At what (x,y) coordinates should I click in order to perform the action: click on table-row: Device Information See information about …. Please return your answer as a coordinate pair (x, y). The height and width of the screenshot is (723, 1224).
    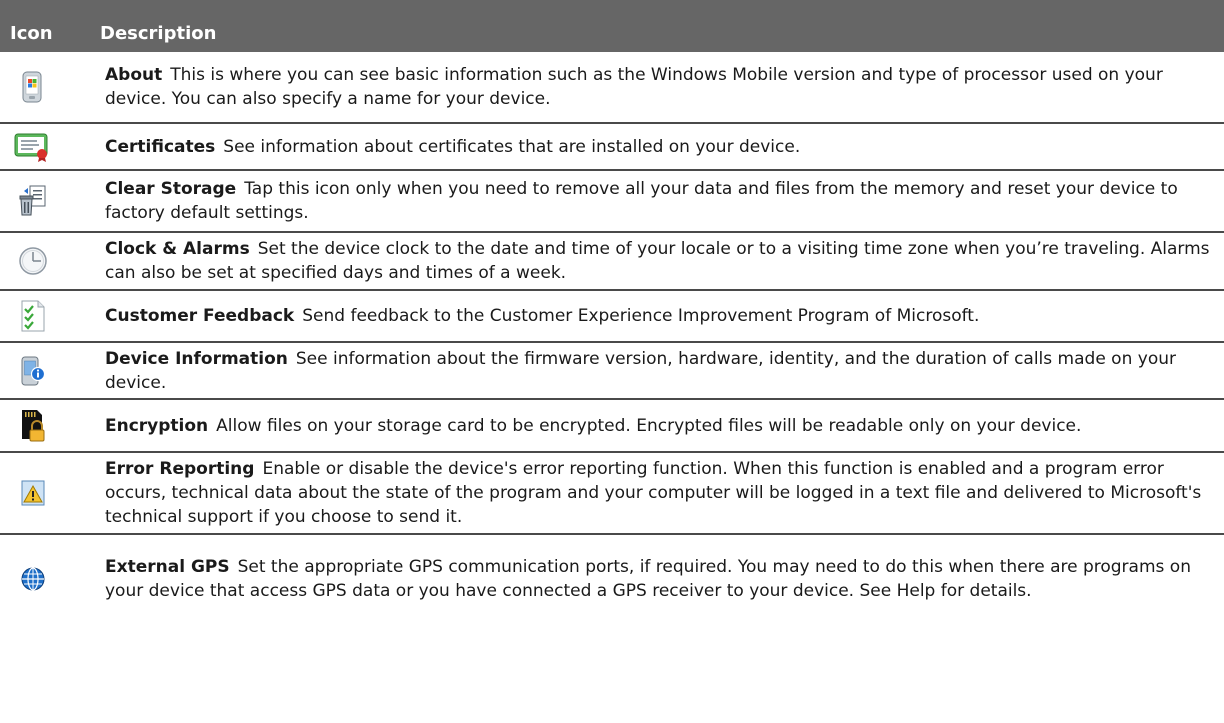
    Looking at the image, I should click on (612, 371).